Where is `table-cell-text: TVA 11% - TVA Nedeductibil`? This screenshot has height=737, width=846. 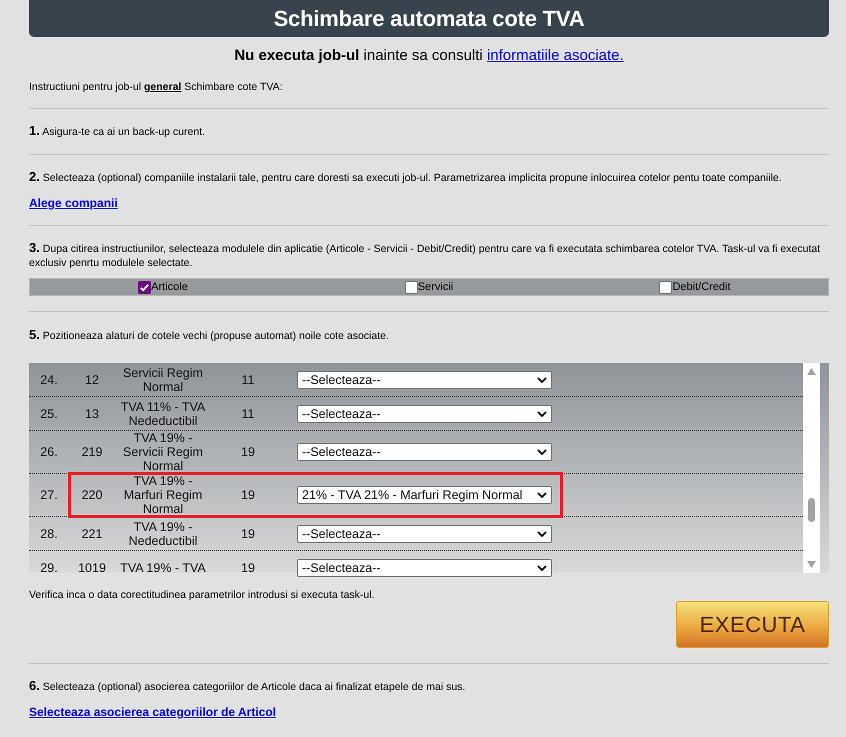 table-cell-text: TVA 11% - TVA Nedeductibil is located at coordinates (163, 414).